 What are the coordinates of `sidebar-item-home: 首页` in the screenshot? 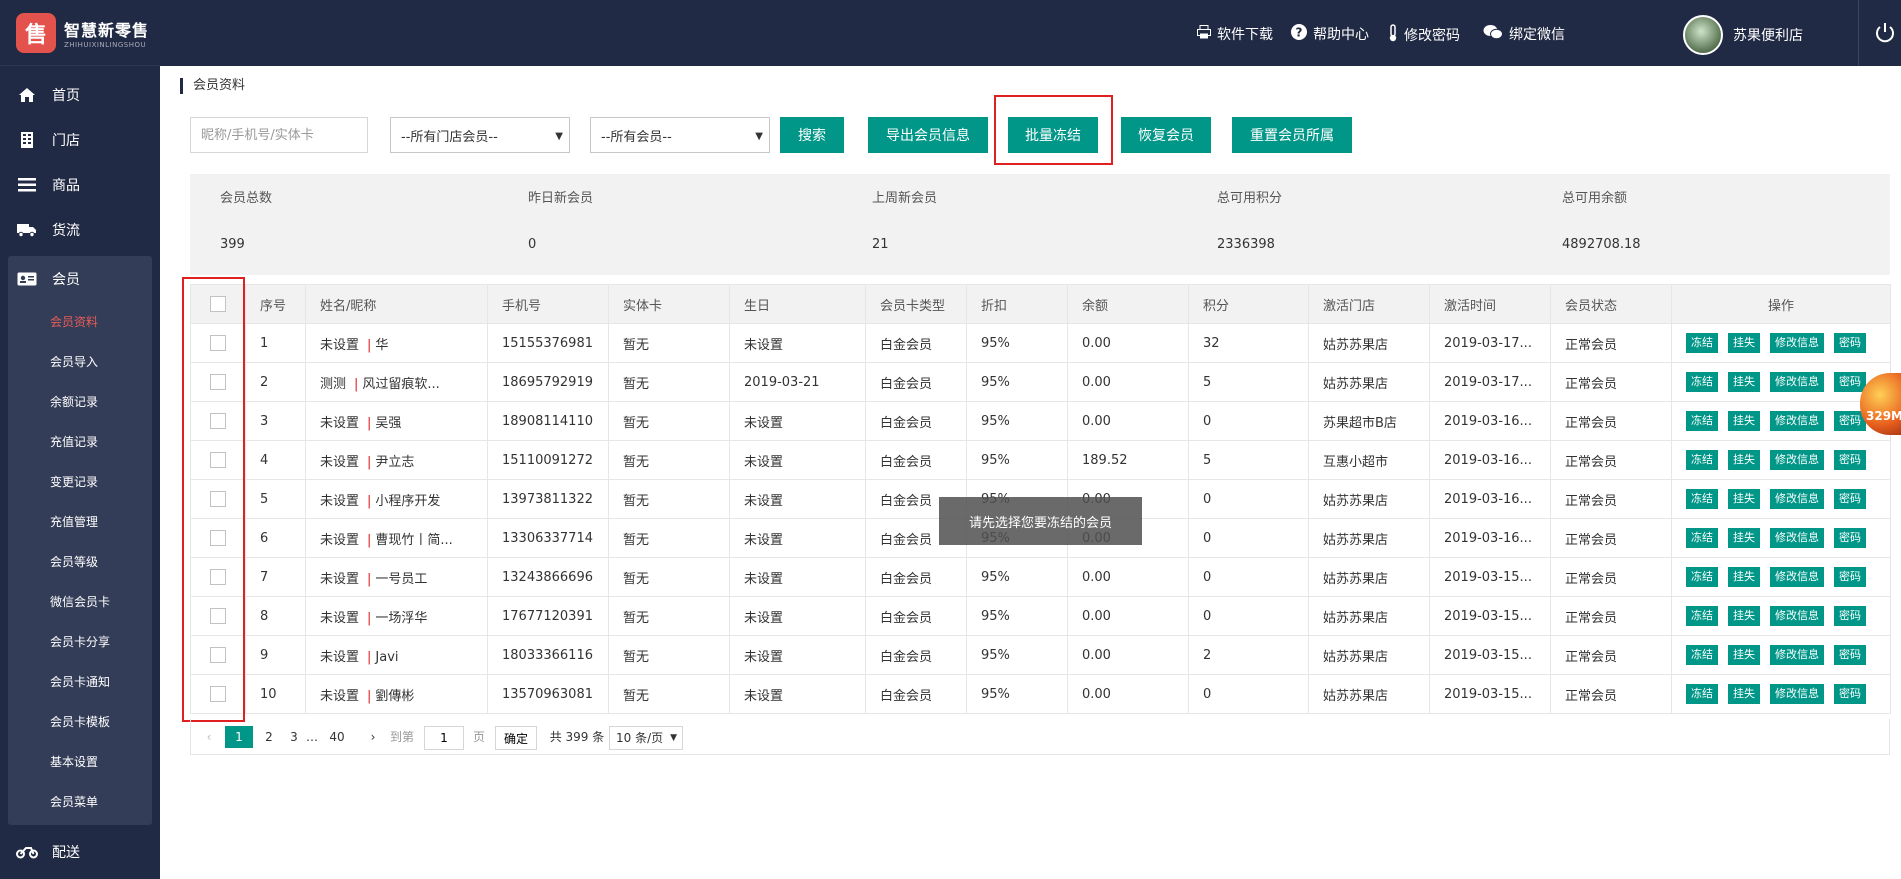 It's located at (80, 94).